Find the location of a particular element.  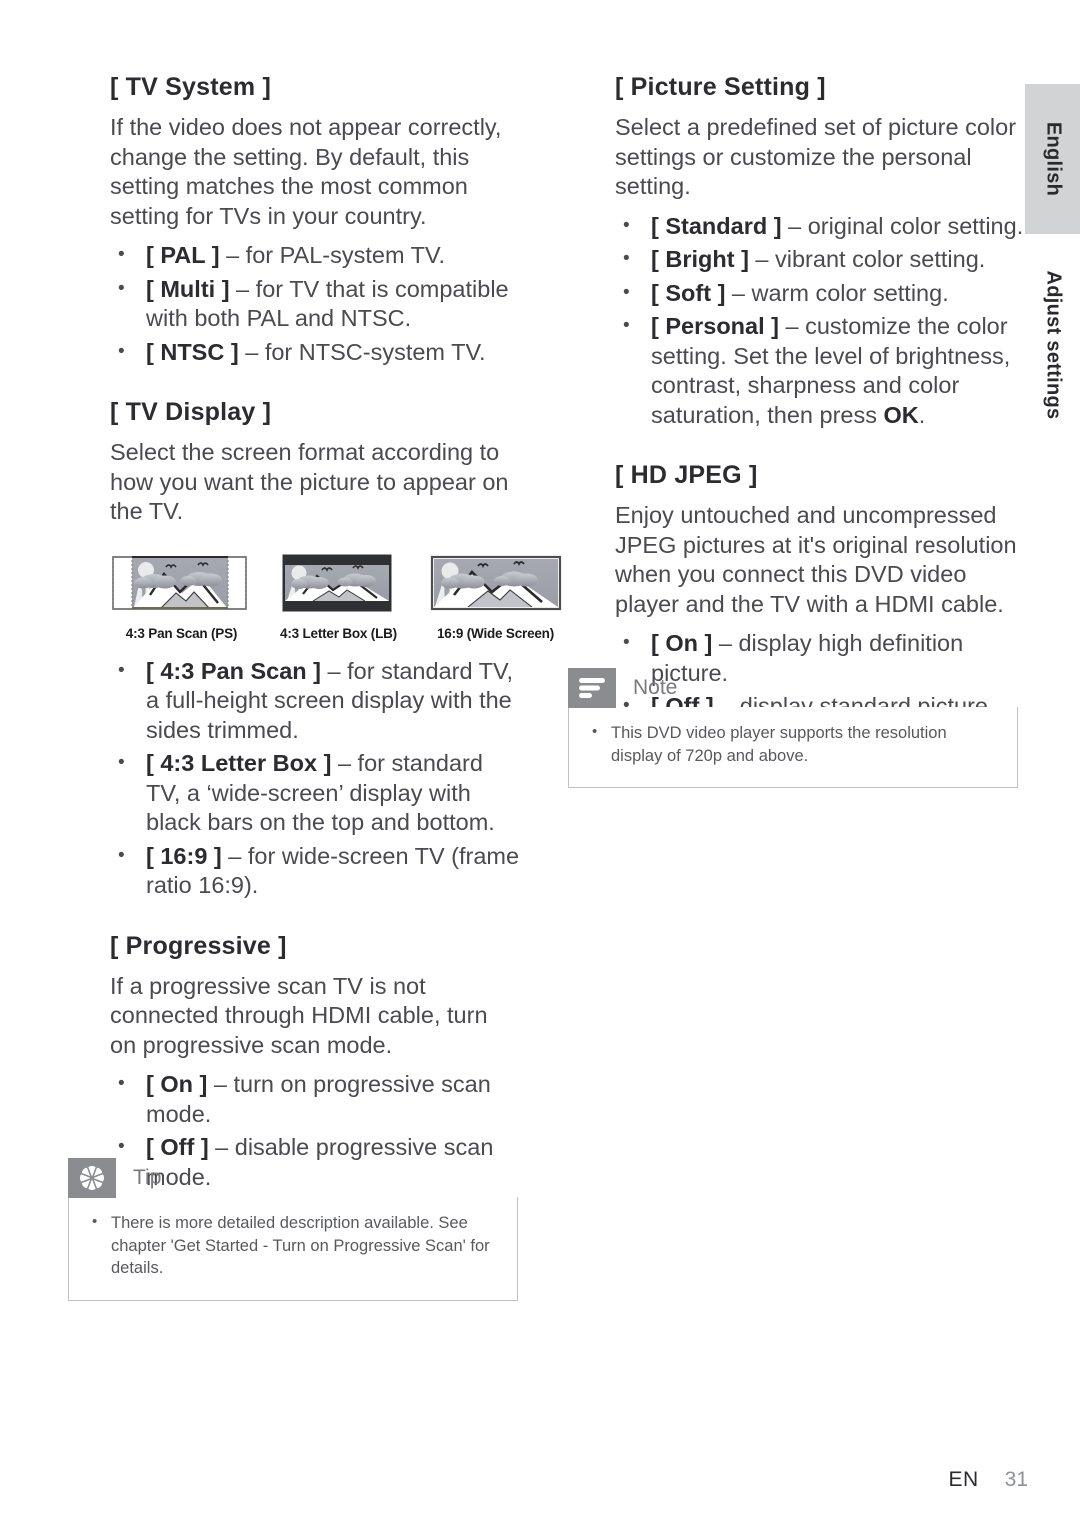

asterisk-flower-icon is located at coordinates (92, 1178).